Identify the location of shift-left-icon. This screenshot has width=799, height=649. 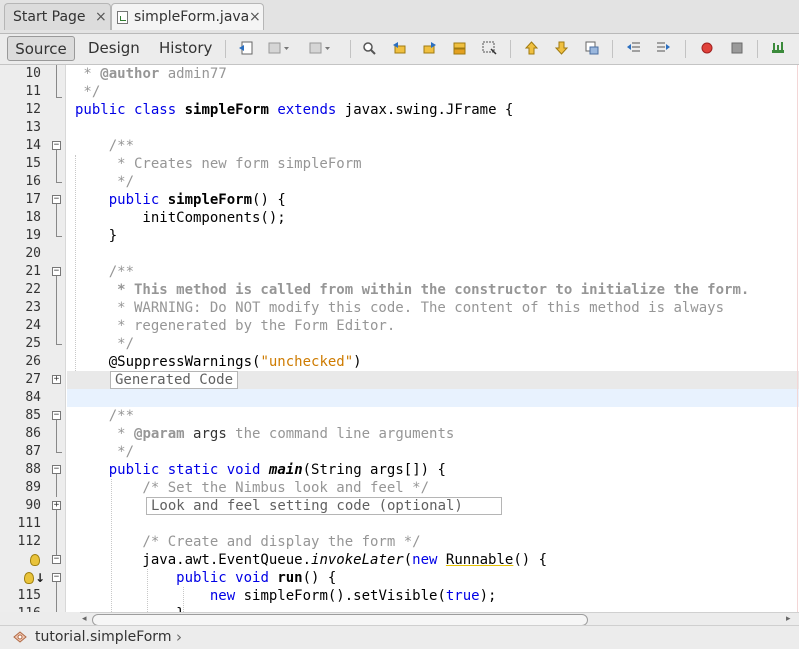
(633, 48).